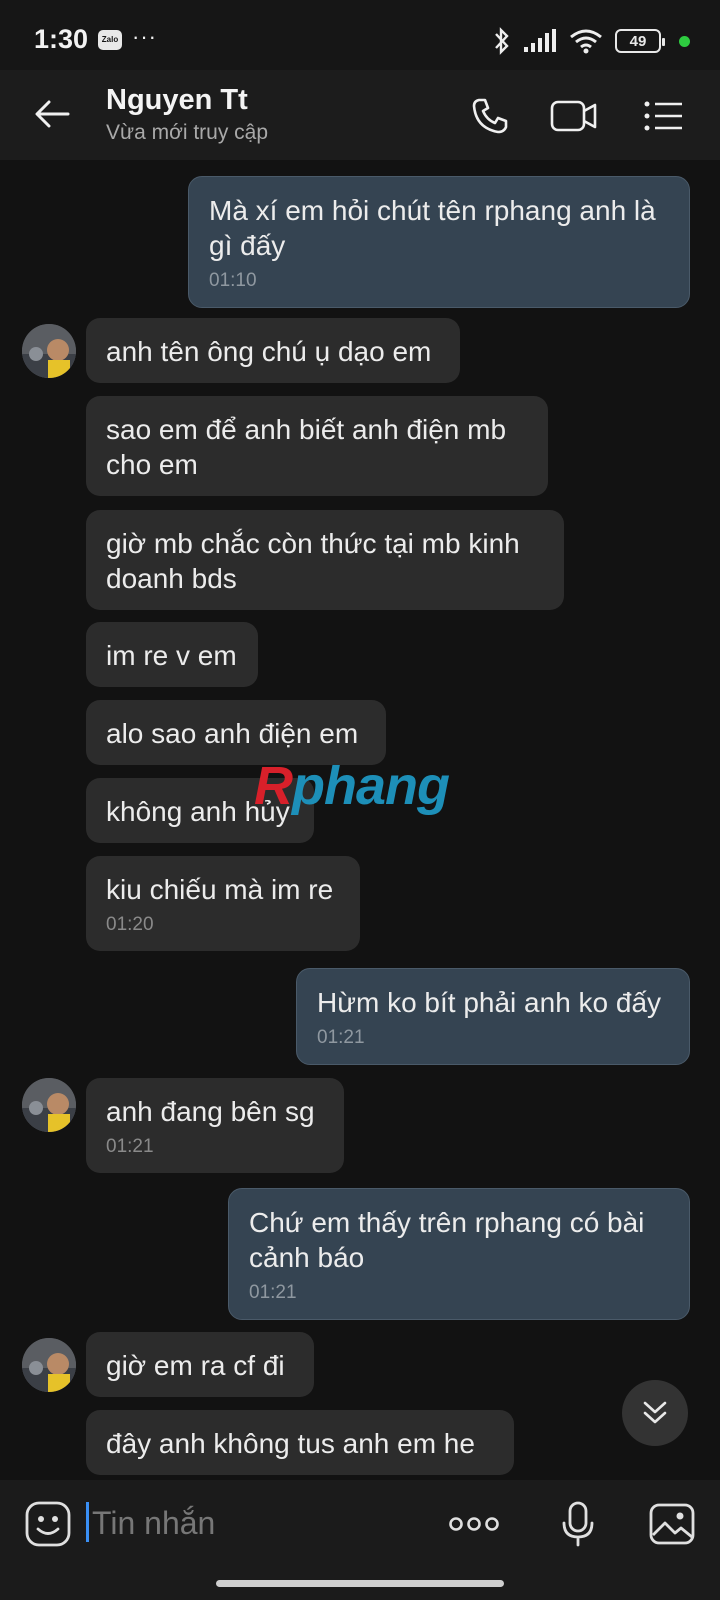 This screenshot has height=1600, width=720. I want to click on message-text: Chứ em thấy trên rphang có bài cảnh báo, so click(447, 1240).